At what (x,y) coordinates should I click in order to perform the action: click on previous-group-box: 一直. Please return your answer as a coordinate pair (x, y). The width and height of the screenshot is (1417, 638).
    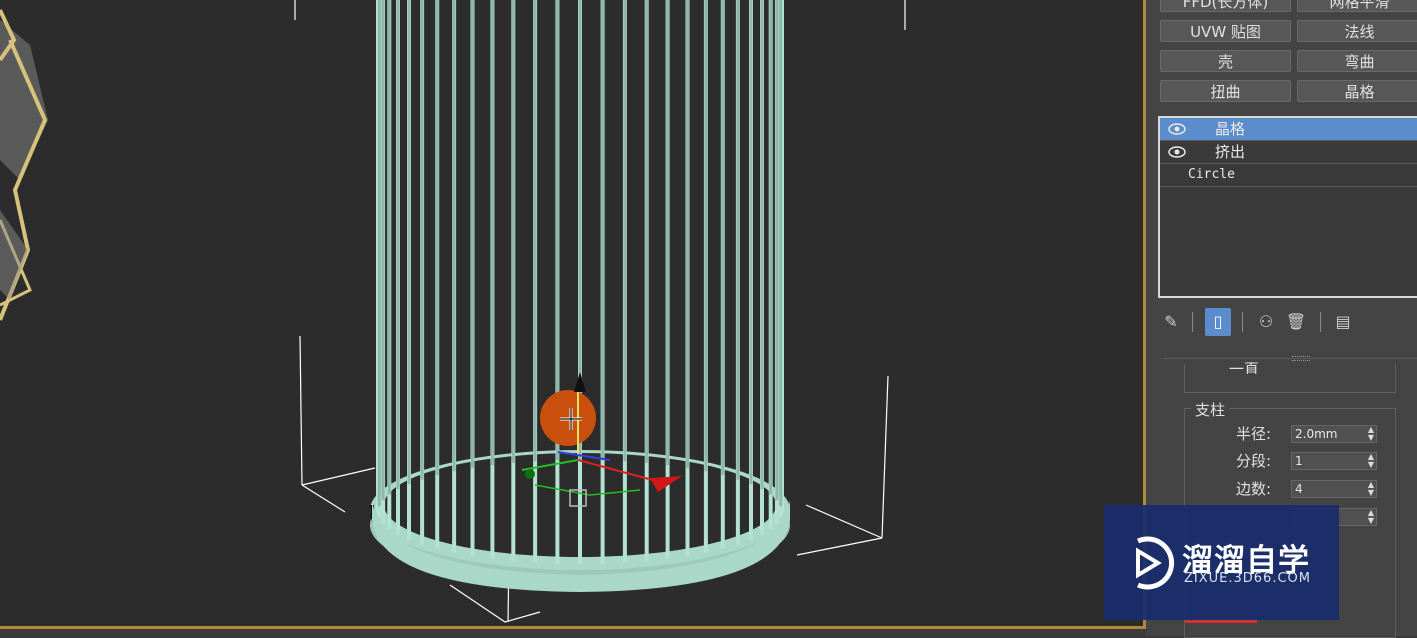
    Looking at the image, I should click on (1290, 377).